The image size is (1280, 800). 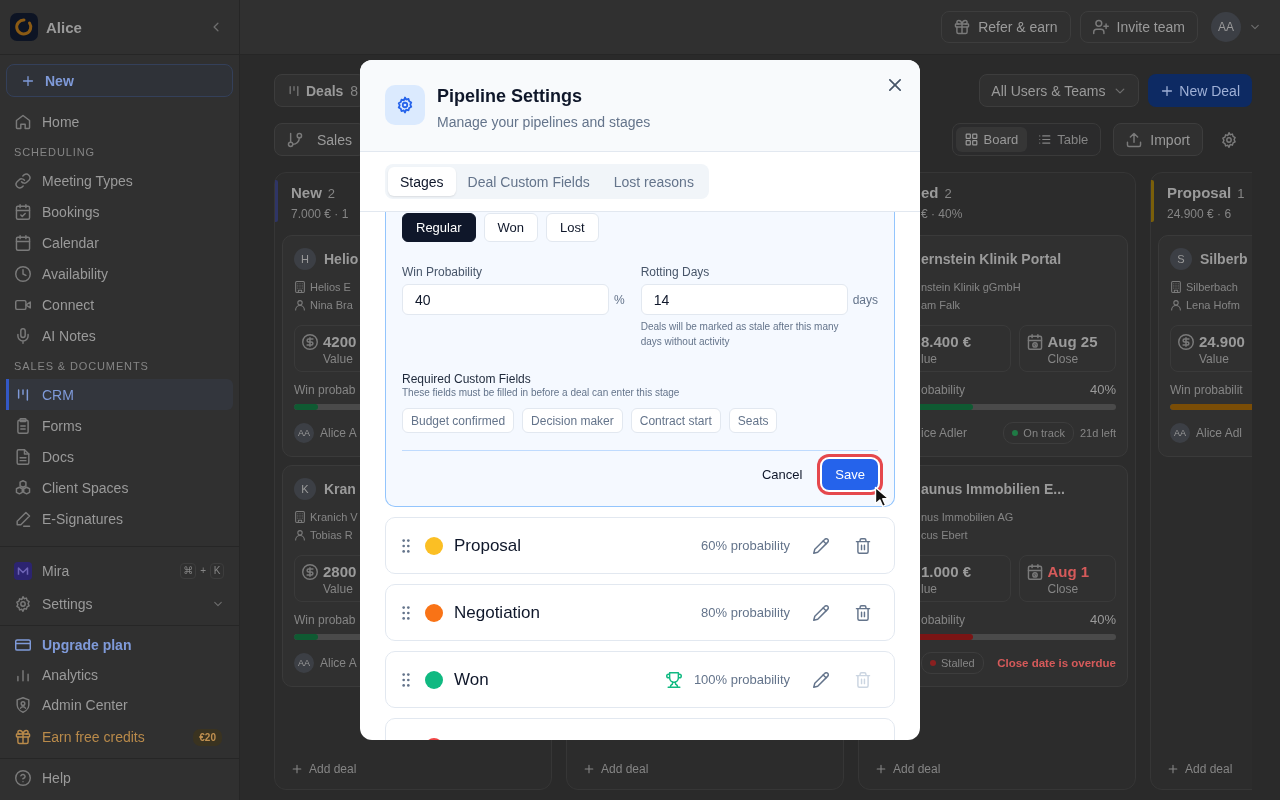 What do you see at coordinates (782, 474) in the screenshot?
I see `cancel-button: Cancel` at bounding box center [782, 474].